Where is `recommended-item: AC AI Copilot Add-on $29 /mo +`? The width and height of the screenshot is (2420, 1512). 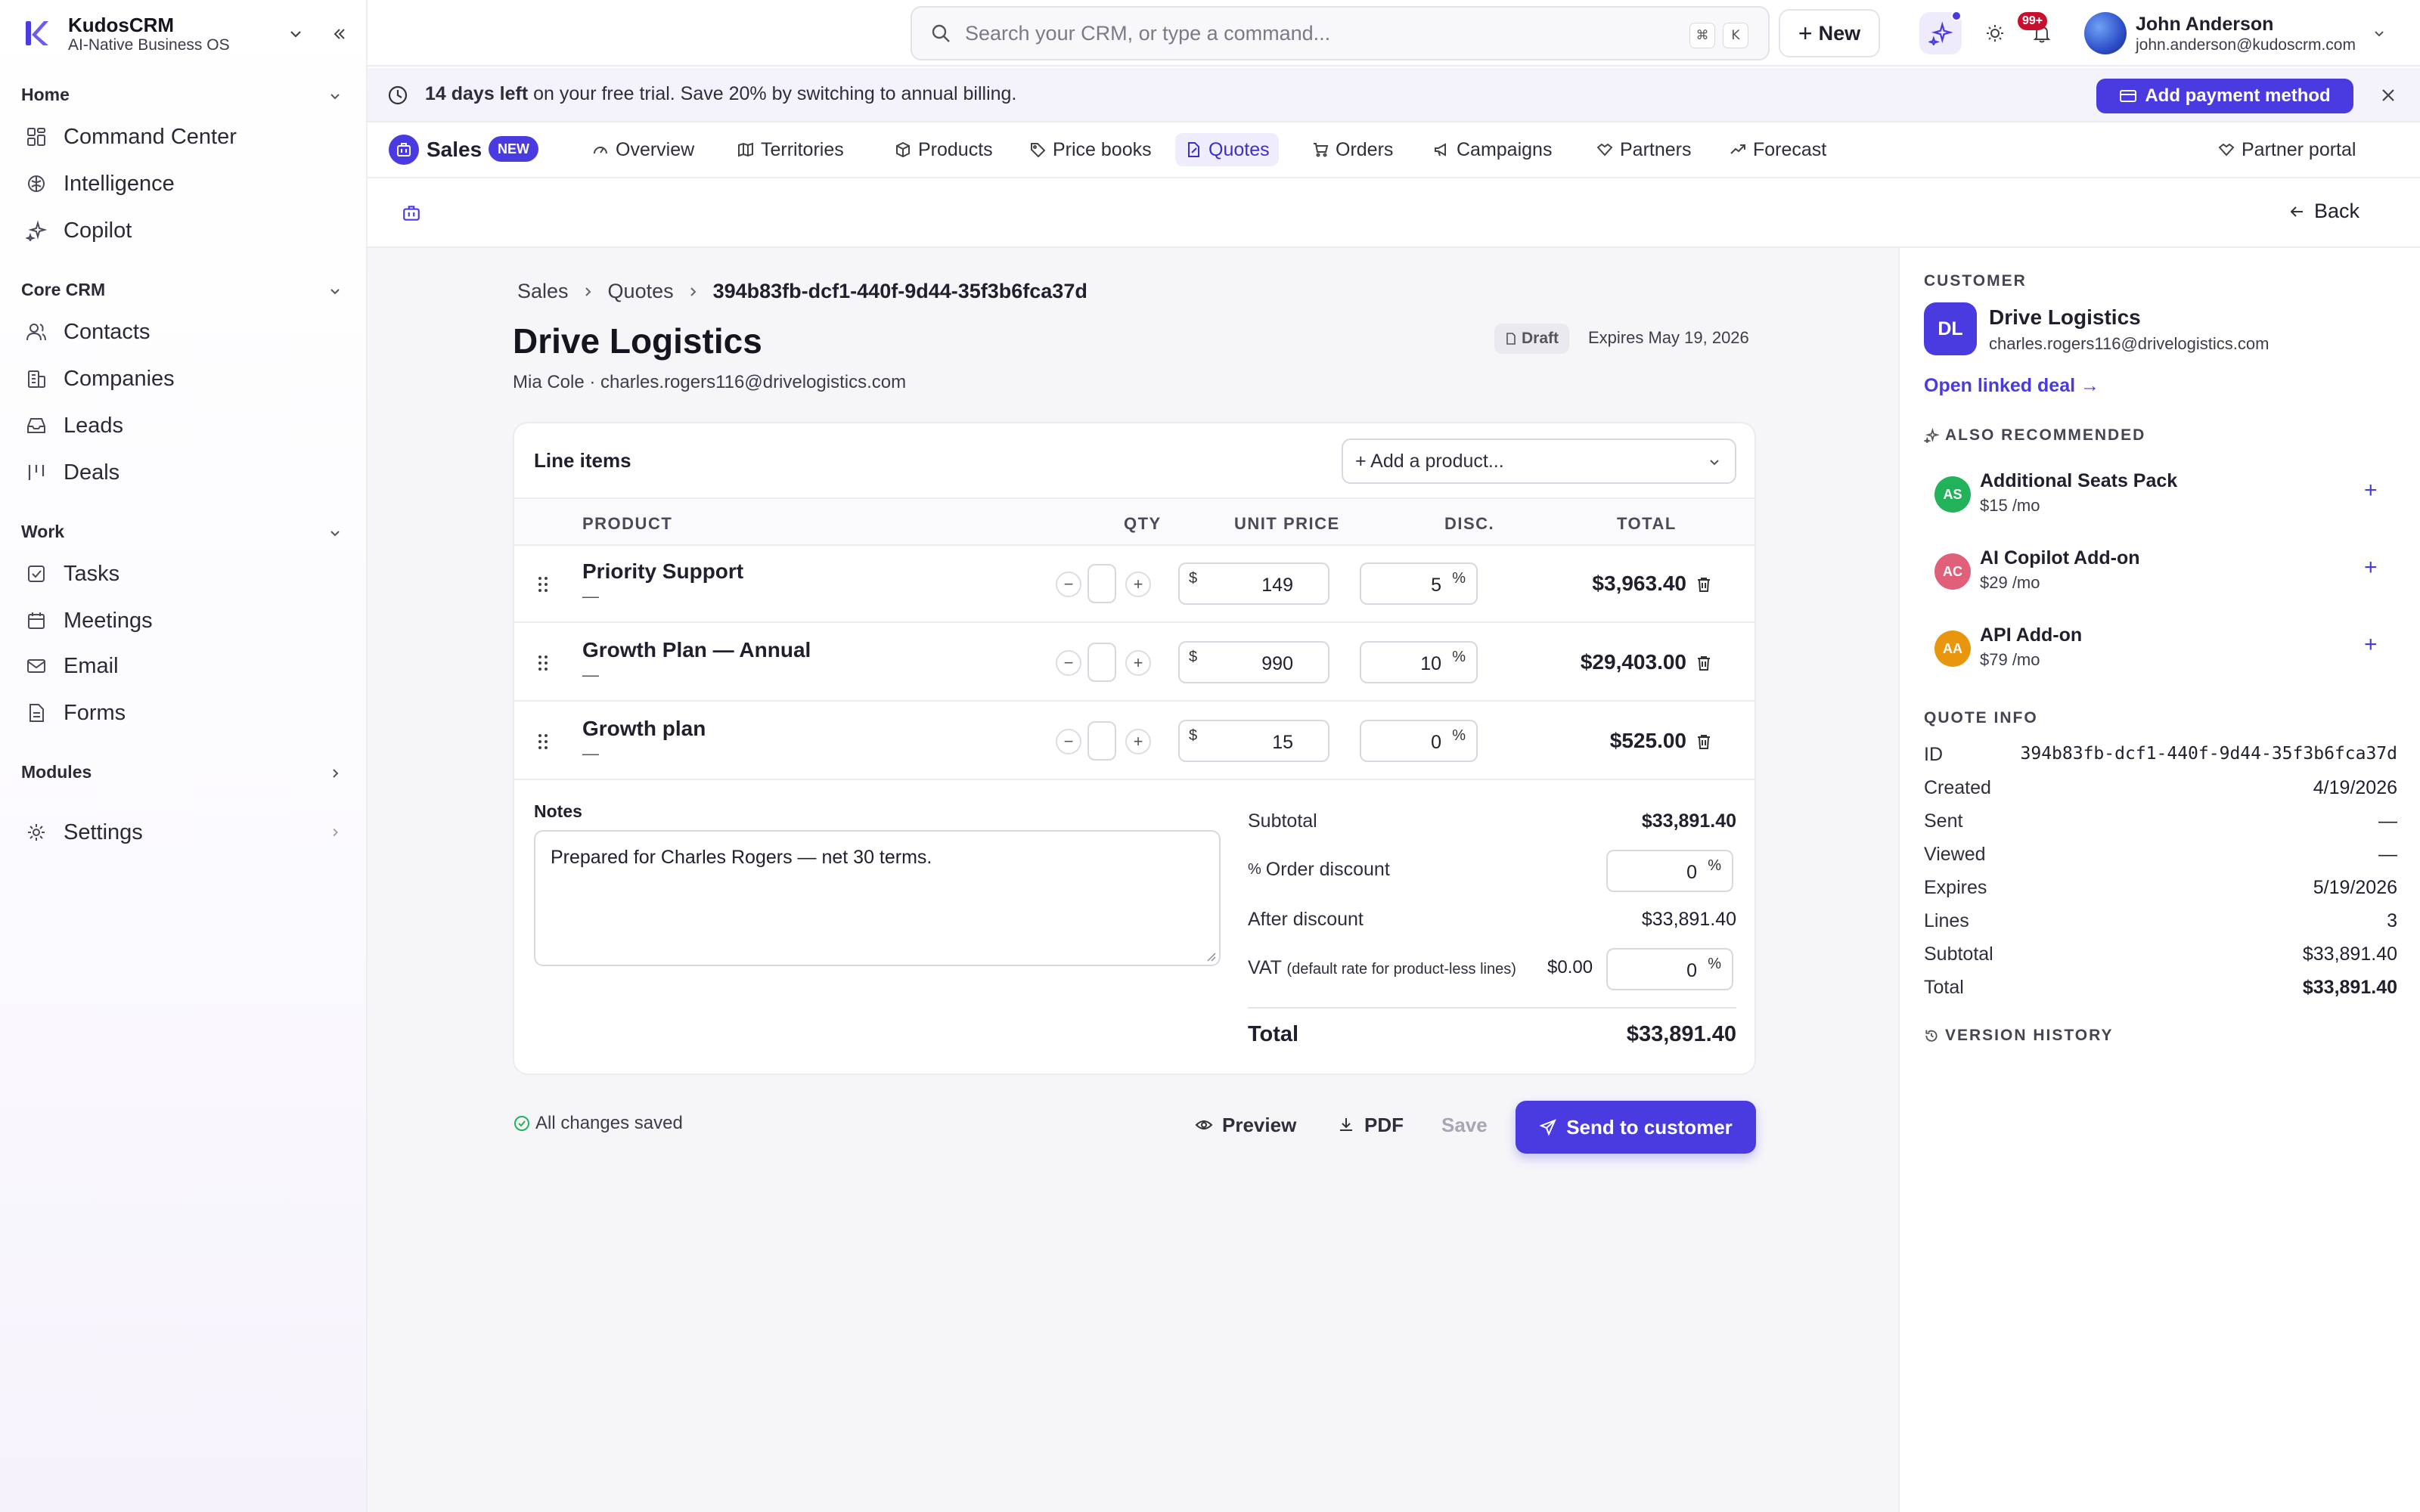
recommended-item: AC AI Copilot Add-on $29 /mo + is located at coordinates (2162, 571).